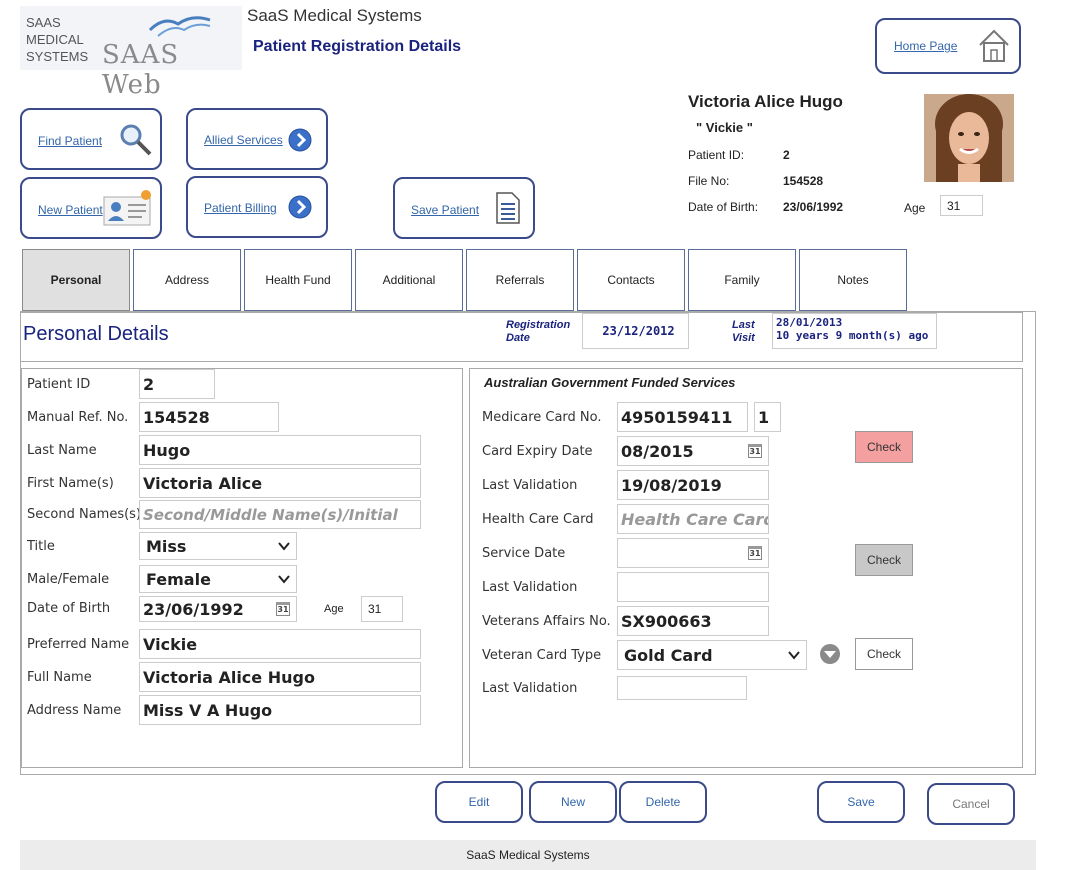 The height and width of the screenshot is (870, 1084). I want to click on find-patient-link: Find Patient, so click(70, 141).